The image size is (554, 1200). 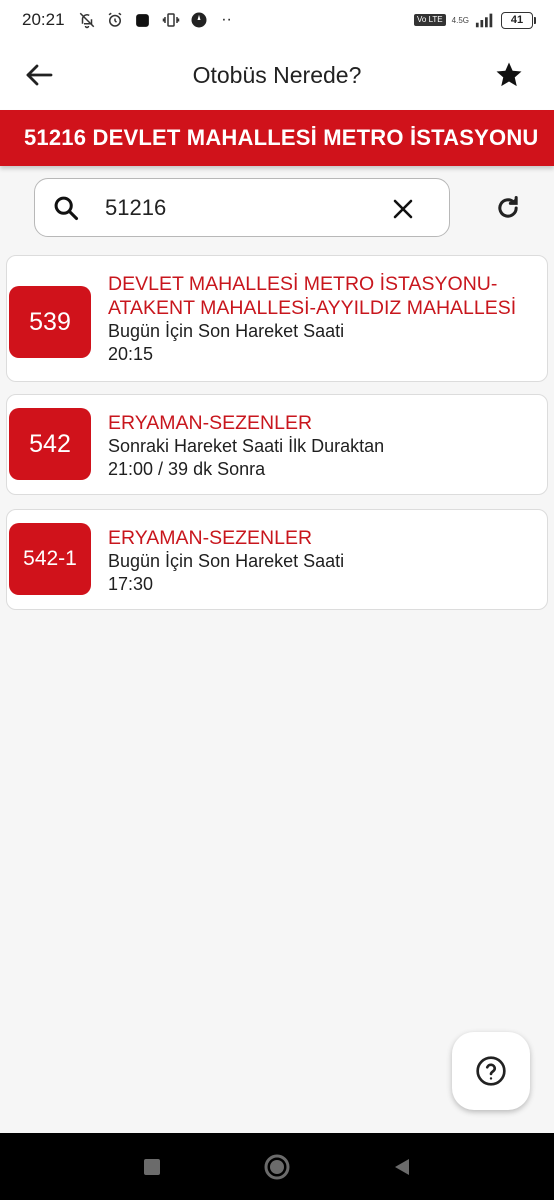 What do you see at coordinates (115, 20) in the screenshot?
I see `alarm-icon` at bounding box center [115, 20].